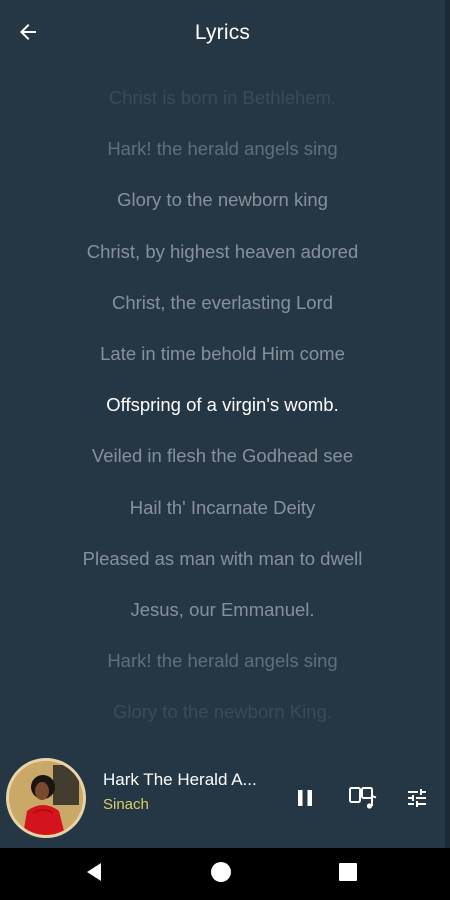 This screenshot has height=900, width=450. I want to click on system-nav-bar, so click(225, 874).